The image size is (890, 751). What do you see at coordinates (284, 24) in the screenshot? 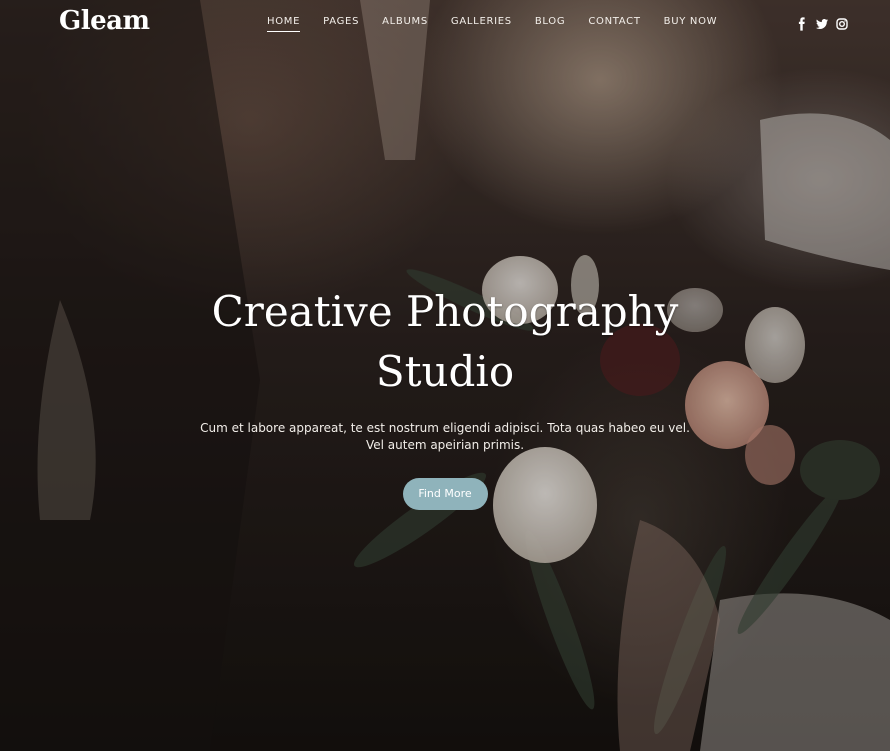
I see `nav-item-home: HOME` at bounding box center [284, 24].